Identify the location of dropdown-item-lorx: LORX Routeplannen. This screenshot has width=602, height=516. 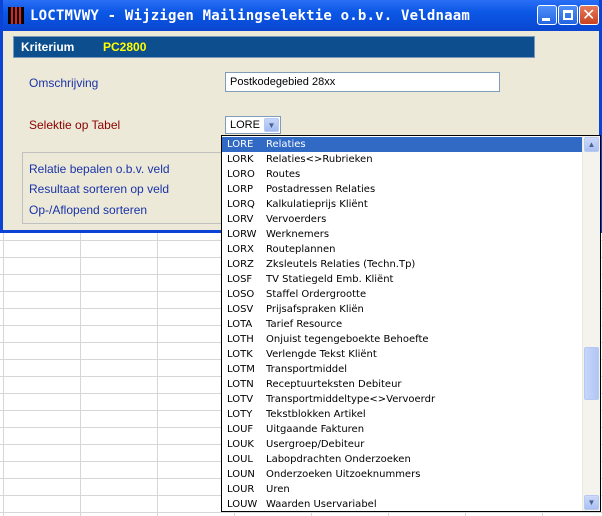
(403, 249).